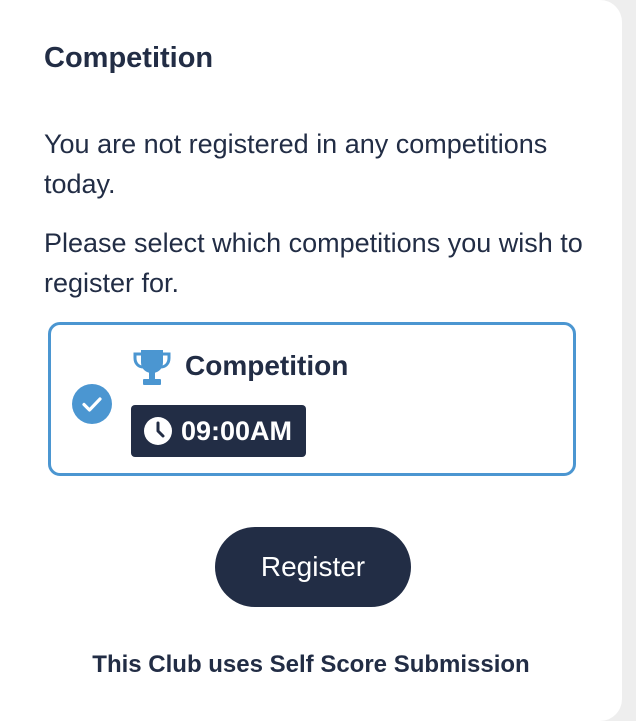  Describe the element at coordinates (152, 367) in the screenshot. I see `trophy-icon` at that location.